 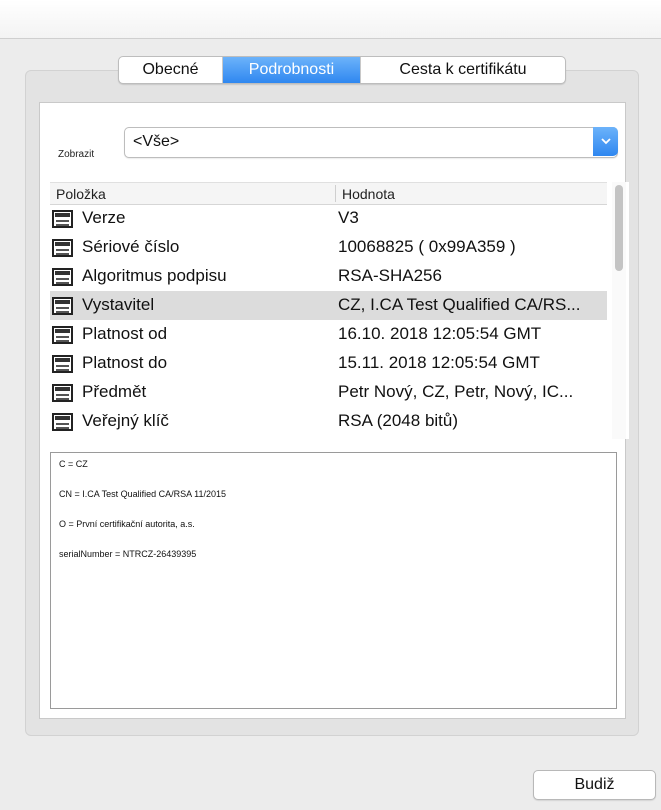 I want to click on row-field: Předmět, so click(x=114, y=391).